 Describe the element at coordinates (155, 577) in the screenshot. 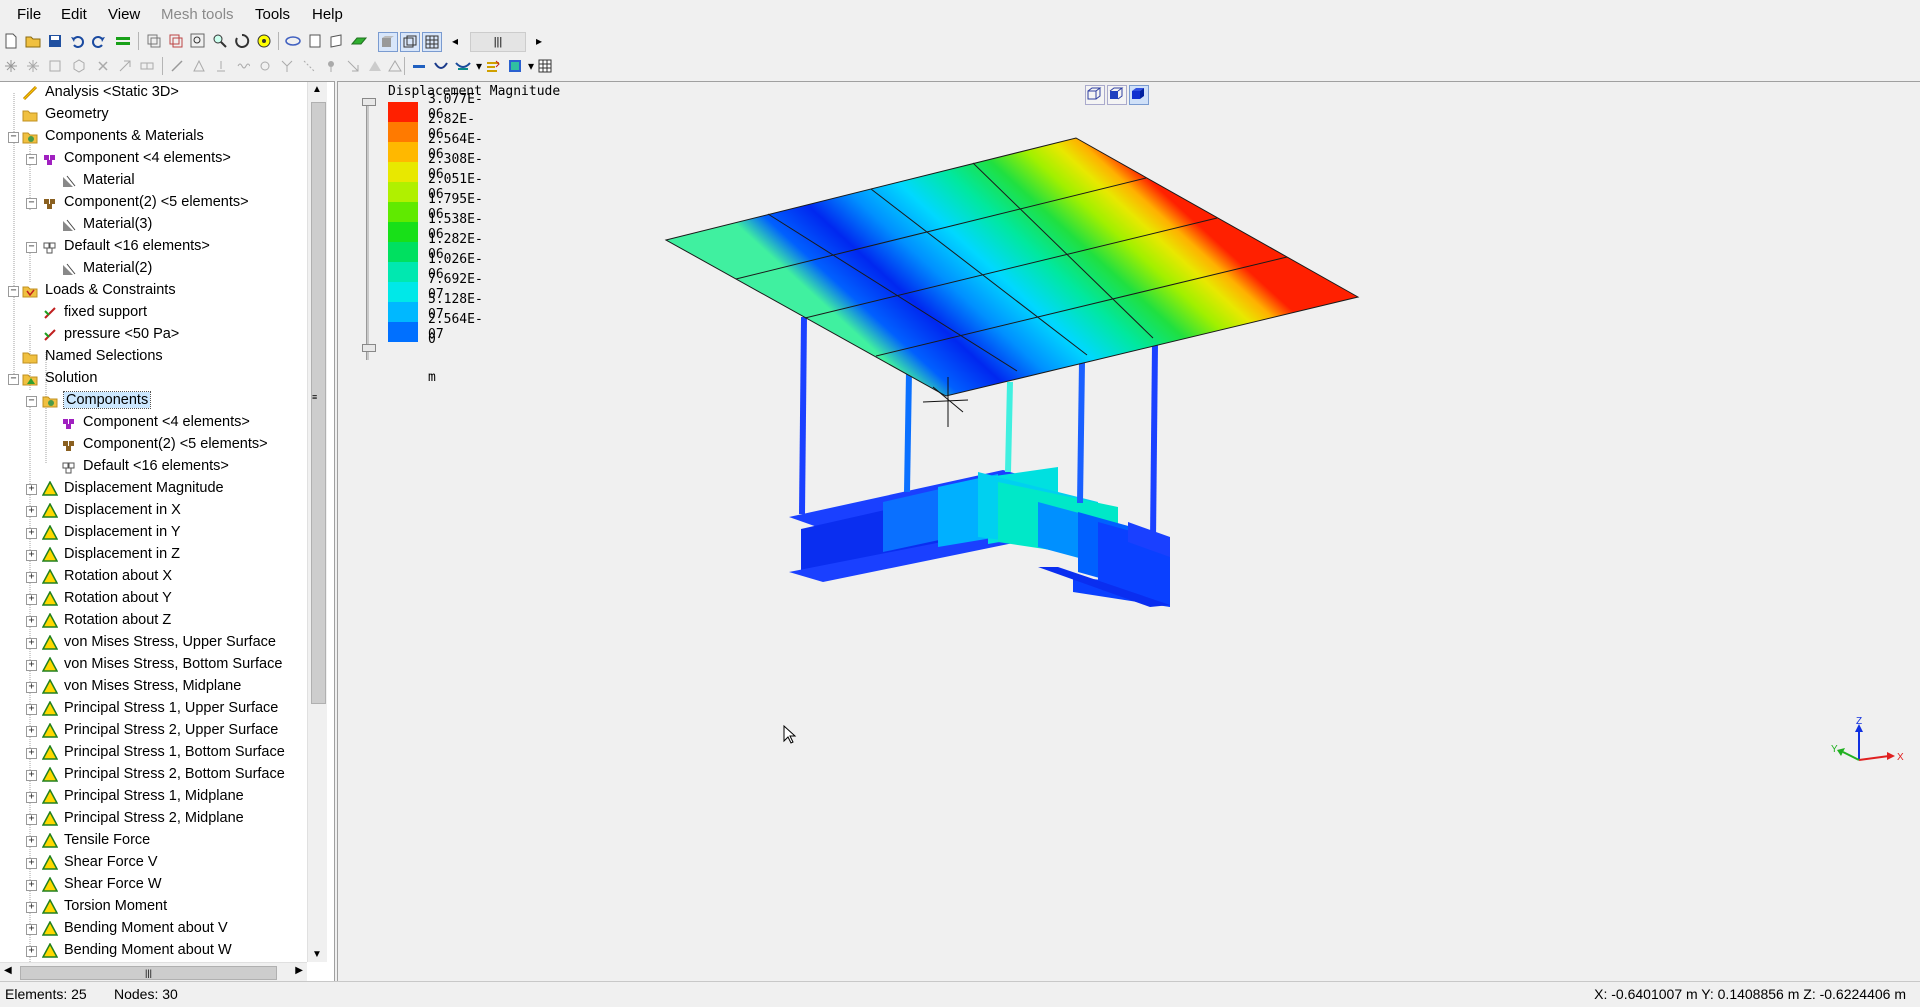

I see `tree-item-result: + Rotation about X` at that location.